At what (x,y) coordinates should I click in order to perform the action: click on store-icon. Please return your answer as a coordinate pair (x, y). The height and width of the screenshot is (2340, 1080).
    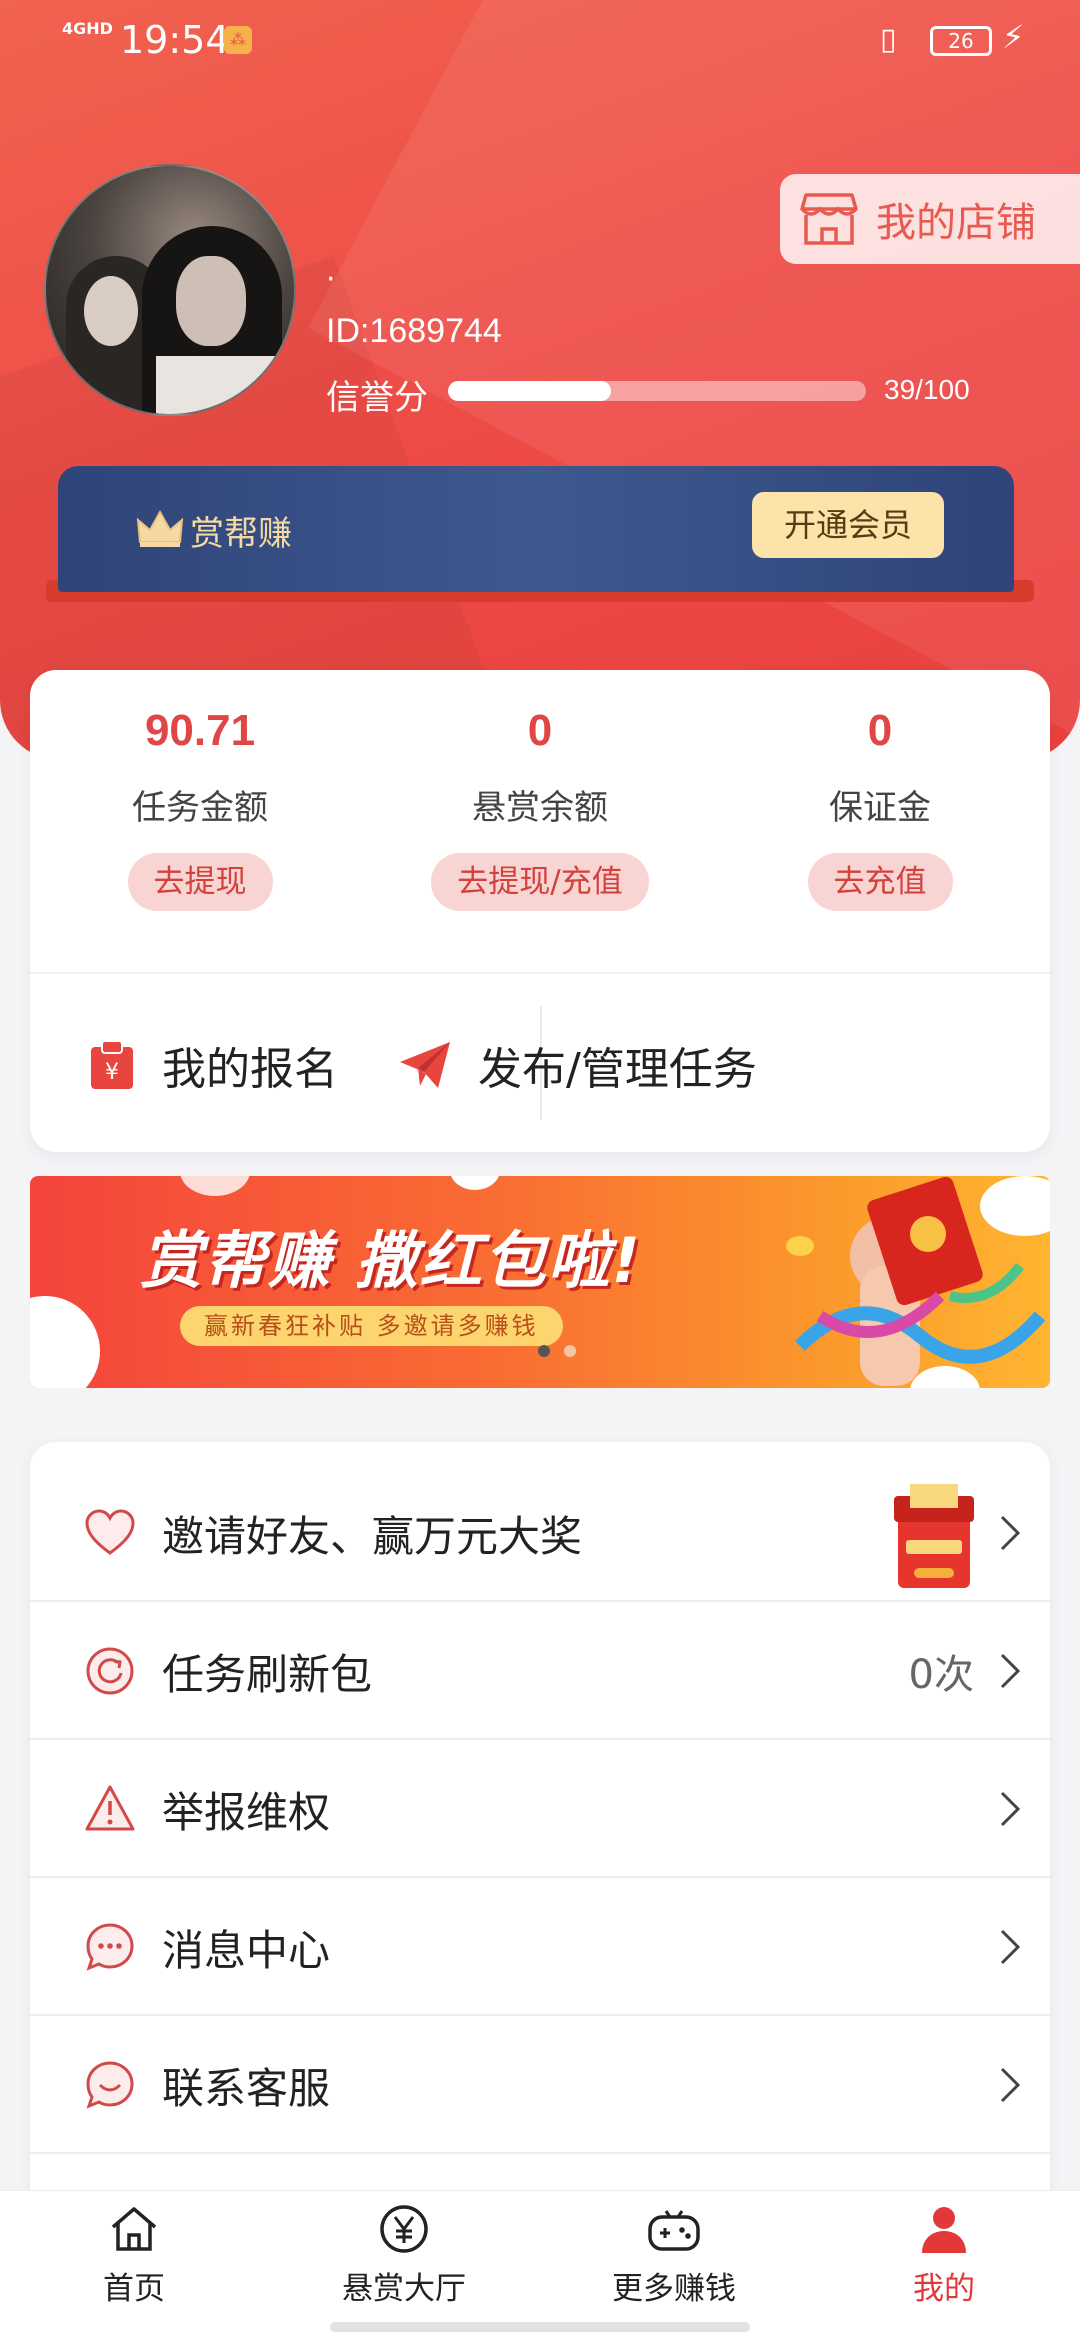
    Looking at the image, I should click on (829, 219).